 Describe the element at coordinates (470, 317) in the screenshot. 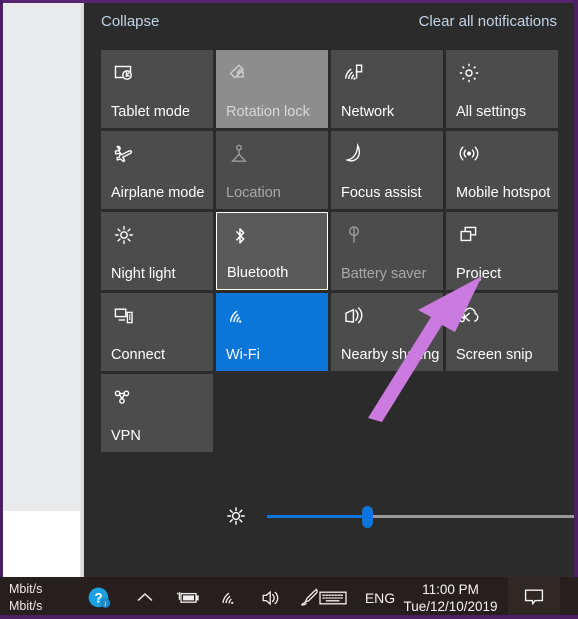

I see `snip-icon` at that location.